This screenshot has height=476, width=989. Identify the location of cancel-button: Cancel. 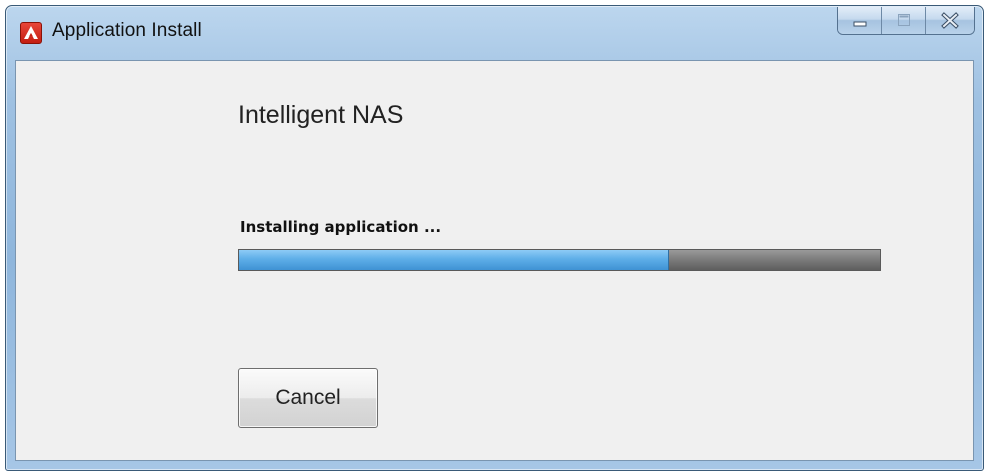
(308, 398).